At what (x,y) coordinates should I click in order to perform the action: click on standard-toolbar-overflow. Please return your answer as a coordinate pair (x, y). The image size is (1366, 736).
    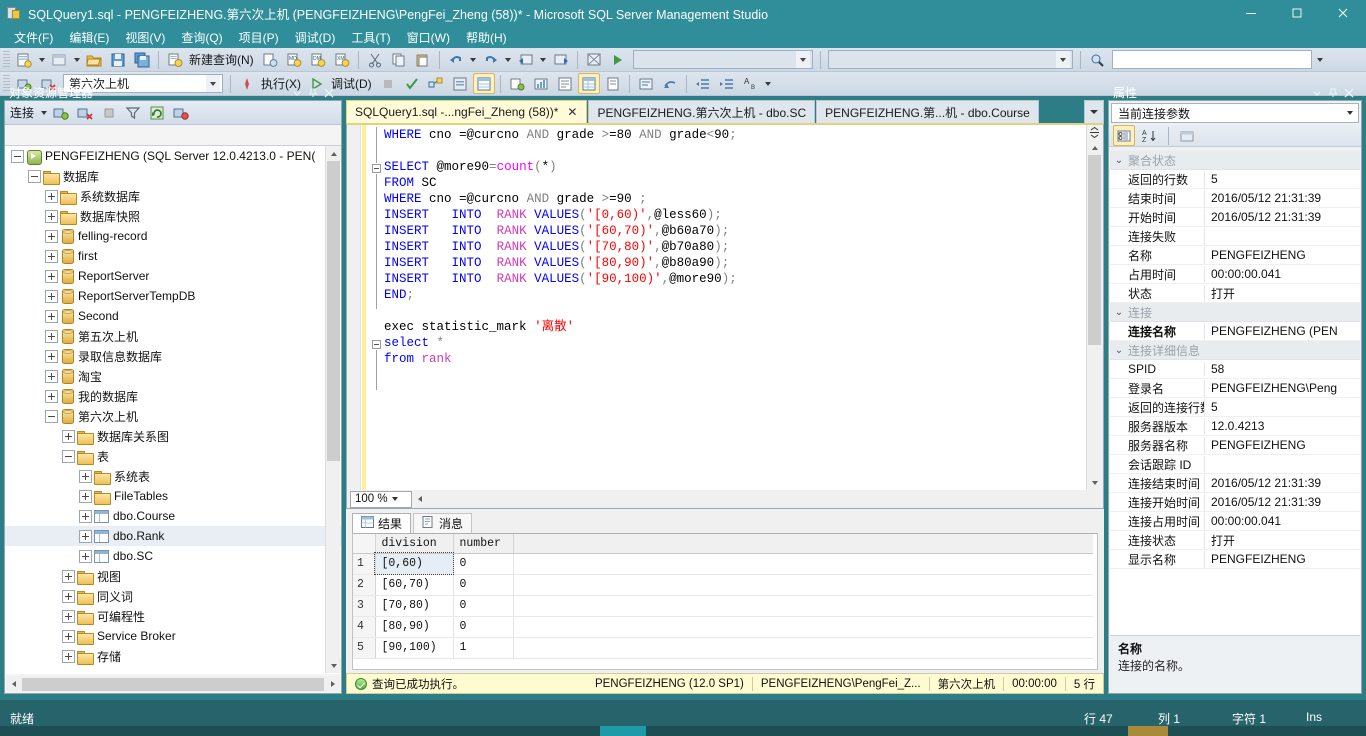
    Looking at the image, I should click on (1320, 59).